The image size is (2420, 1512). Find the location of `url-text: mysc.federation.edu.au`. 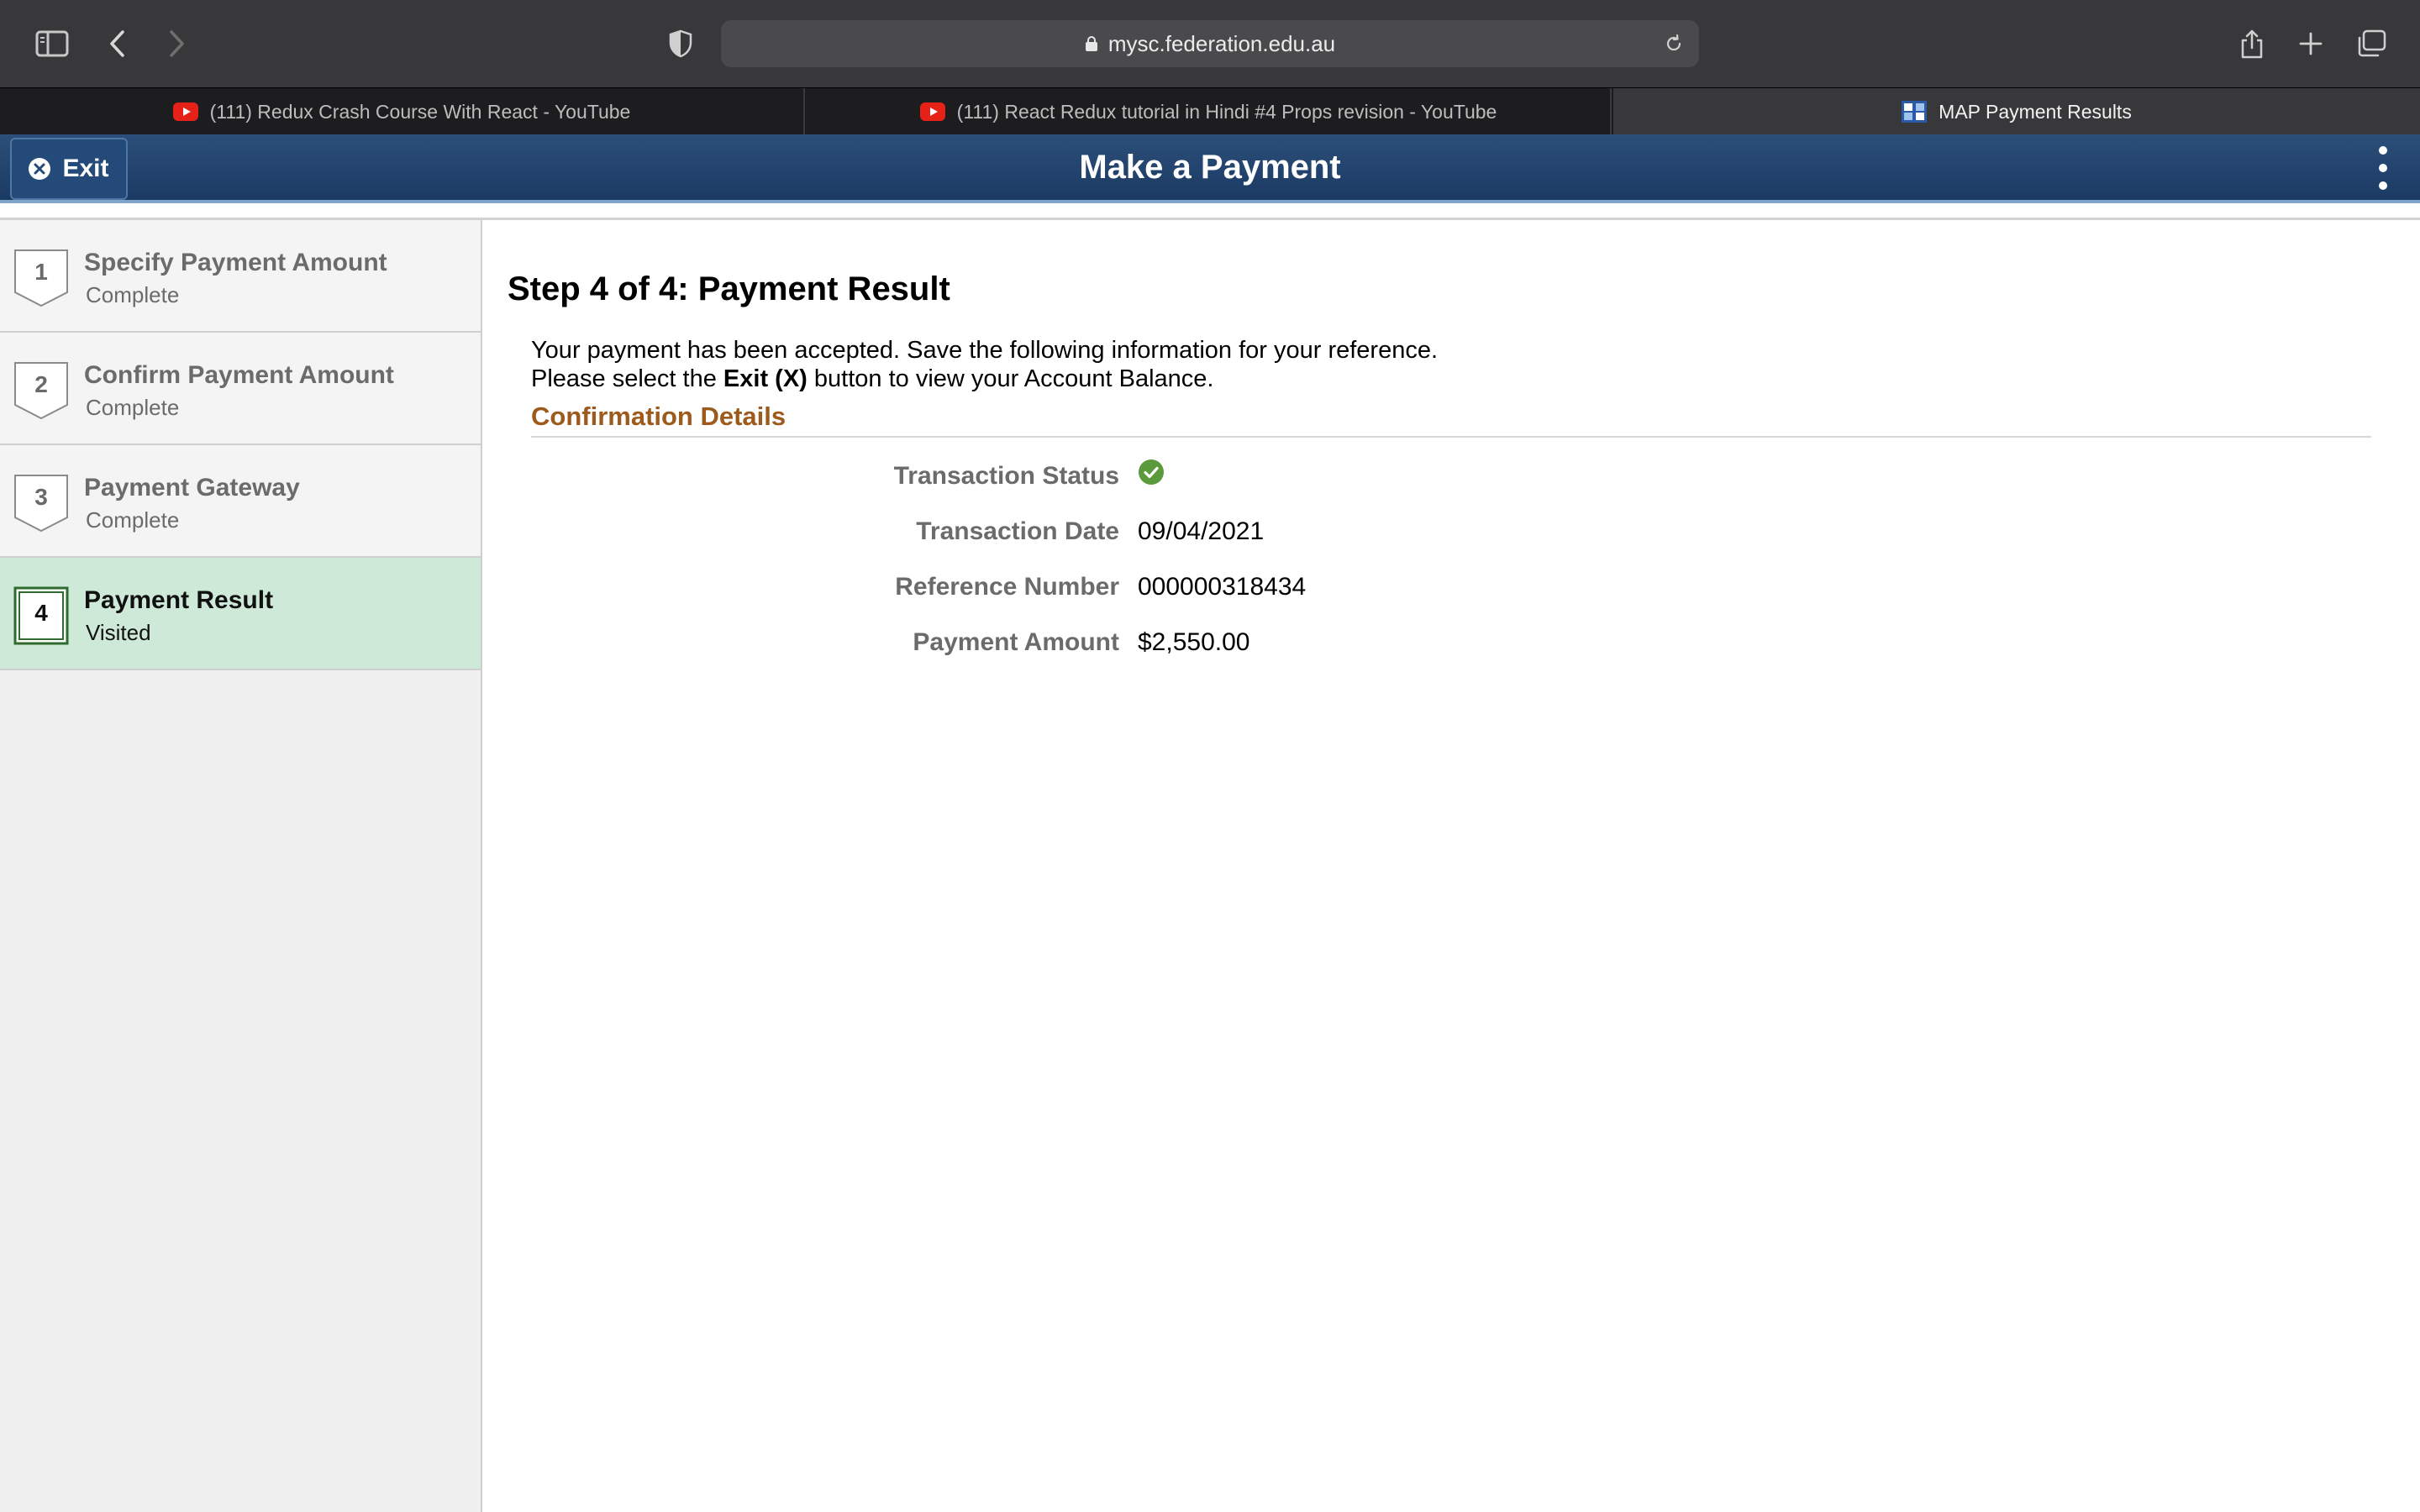

url-text: mysc.federation.edu.au is located at coordinates (1222, 43).